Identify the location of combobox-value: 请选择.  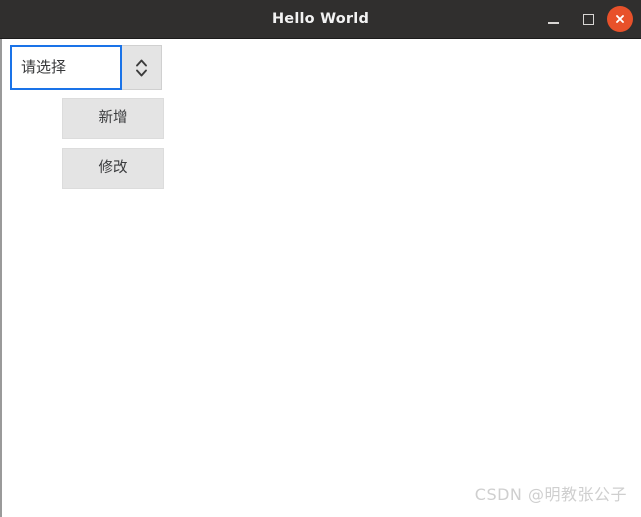
(44, 67).